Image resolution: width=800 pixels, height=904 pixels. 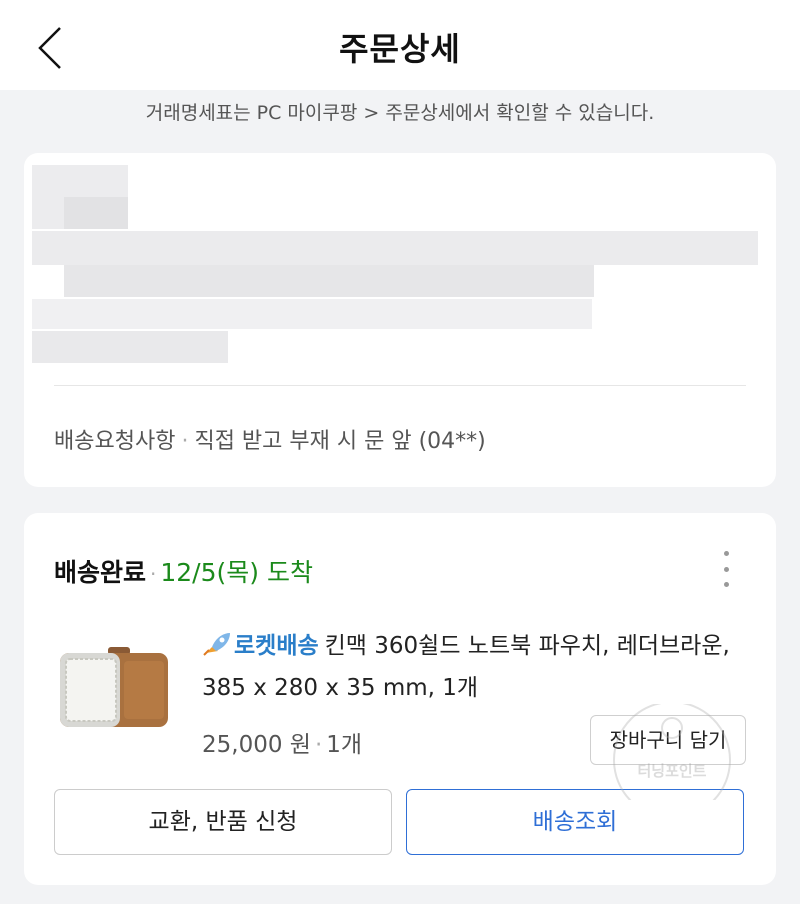 I want to click on arrival-date: 12/5(목) 도착, so click(x=236, y=572).